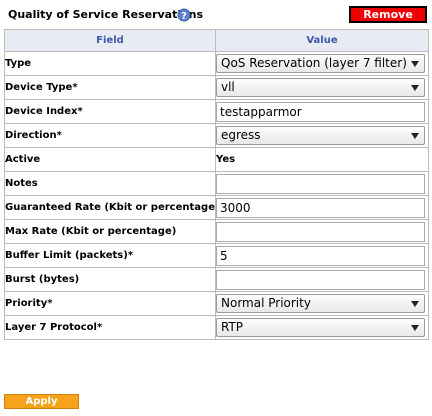  I want to click on row-buffer-limit: Buffer Limit (packets)*, so click(216, 255).